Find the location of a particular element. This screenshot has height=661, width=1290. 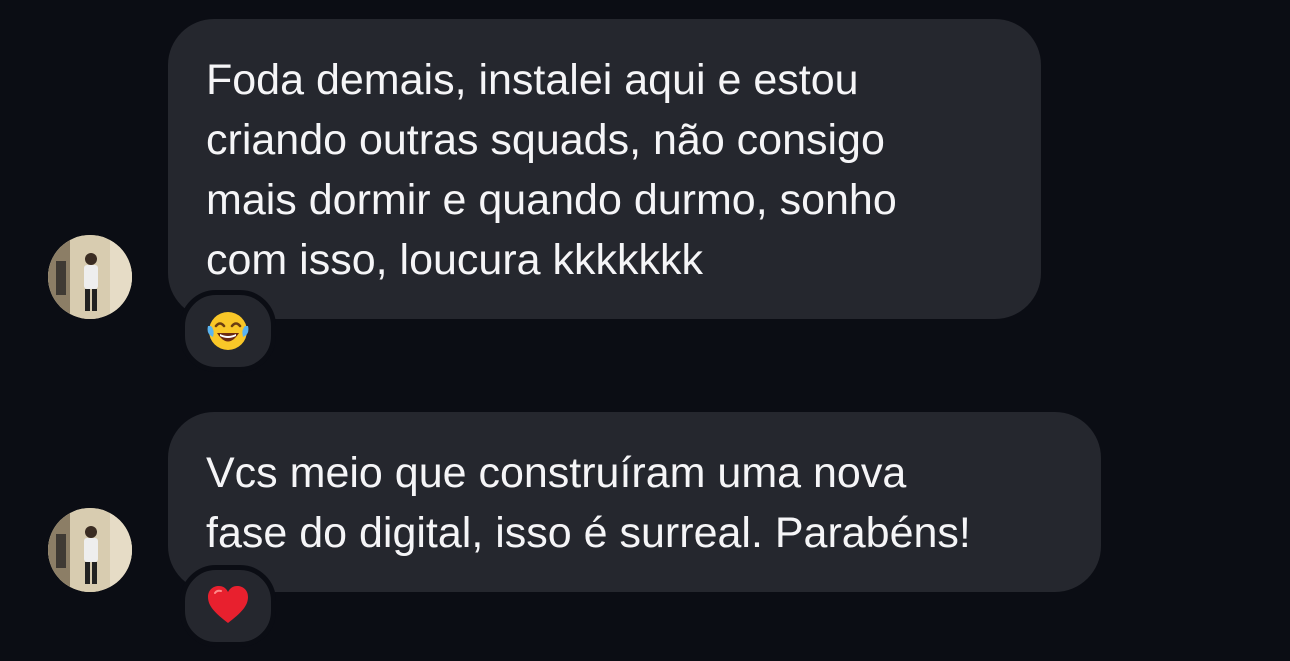

red-heart-emoji-icon is located at coordinates (228, 604).